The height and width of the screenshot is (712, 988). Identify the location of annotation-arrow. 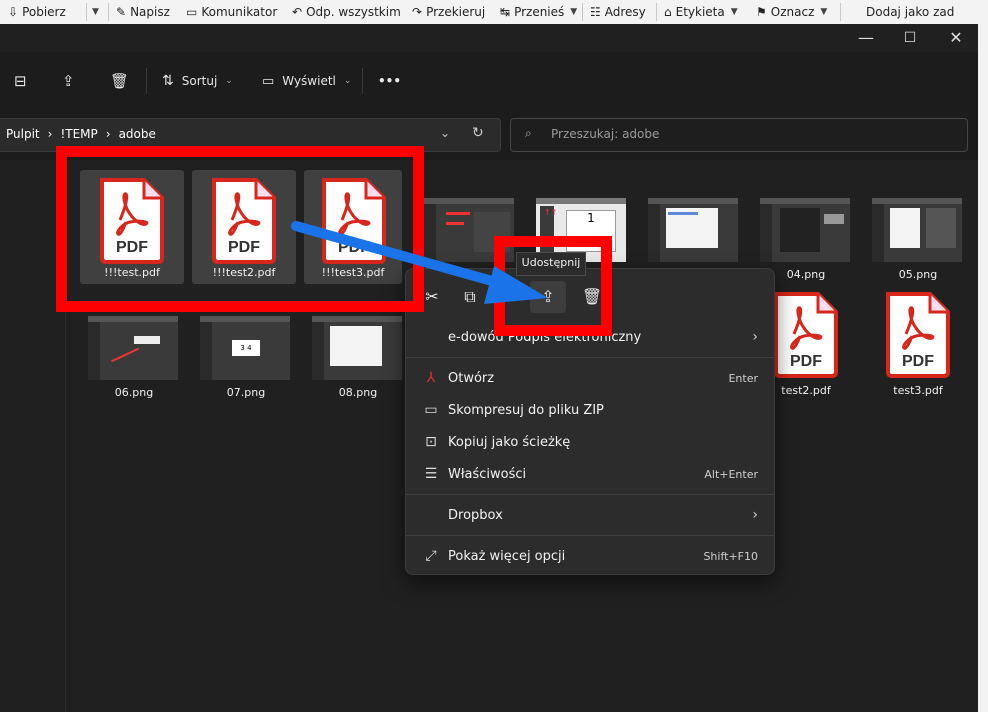
(419, 262).